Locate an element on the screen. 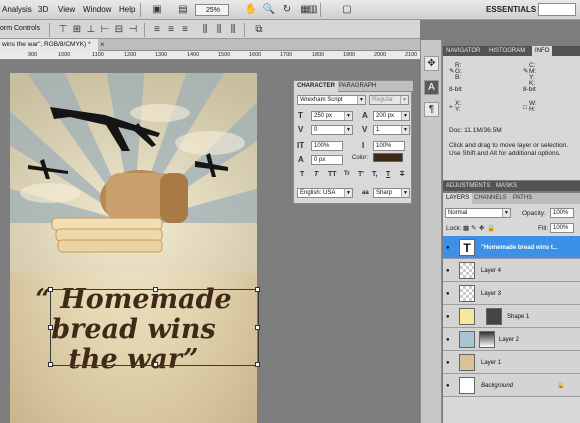 The image size is (580, 423). menu-view: View is located at coordinates (66, 9).